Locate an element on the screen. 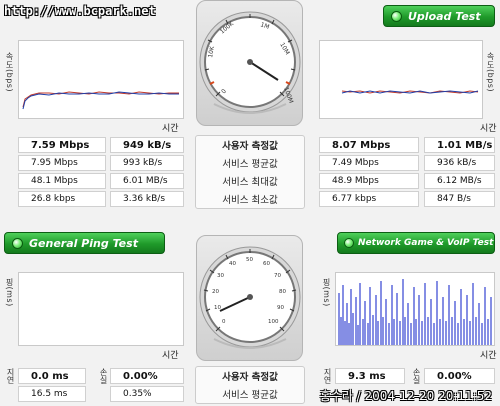  game-latency-bars is located at coordinates (415, 312).